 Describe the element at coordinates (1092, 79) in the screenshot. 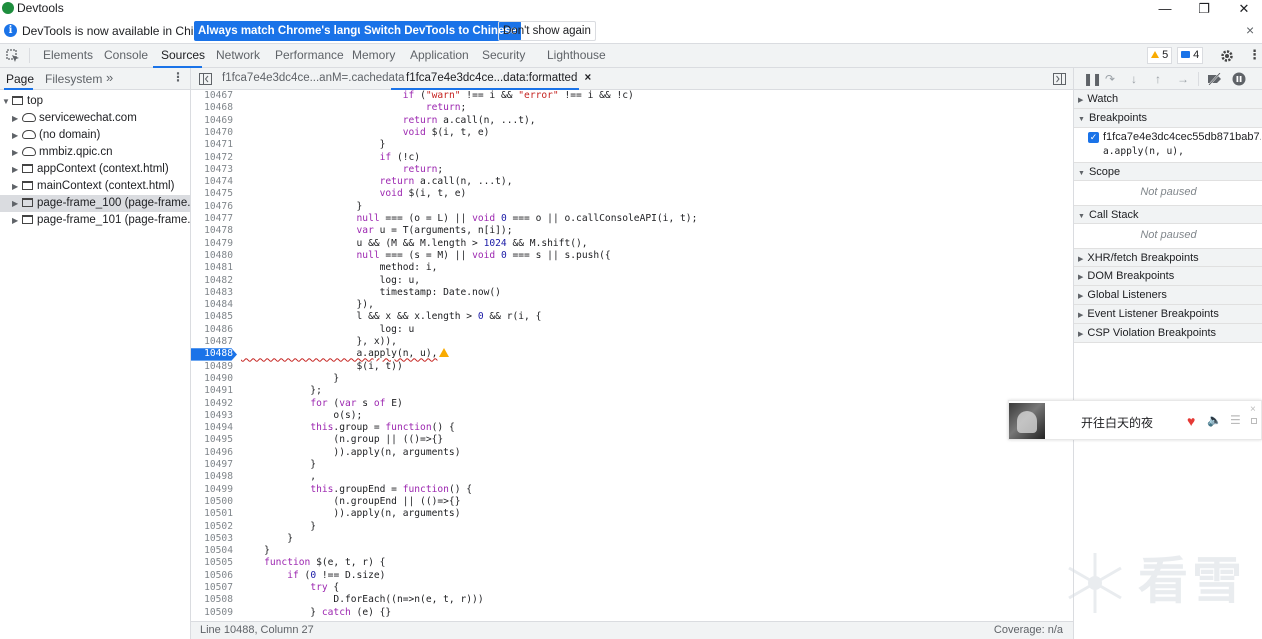

I see `pause-icon: ❚❚` at that location.